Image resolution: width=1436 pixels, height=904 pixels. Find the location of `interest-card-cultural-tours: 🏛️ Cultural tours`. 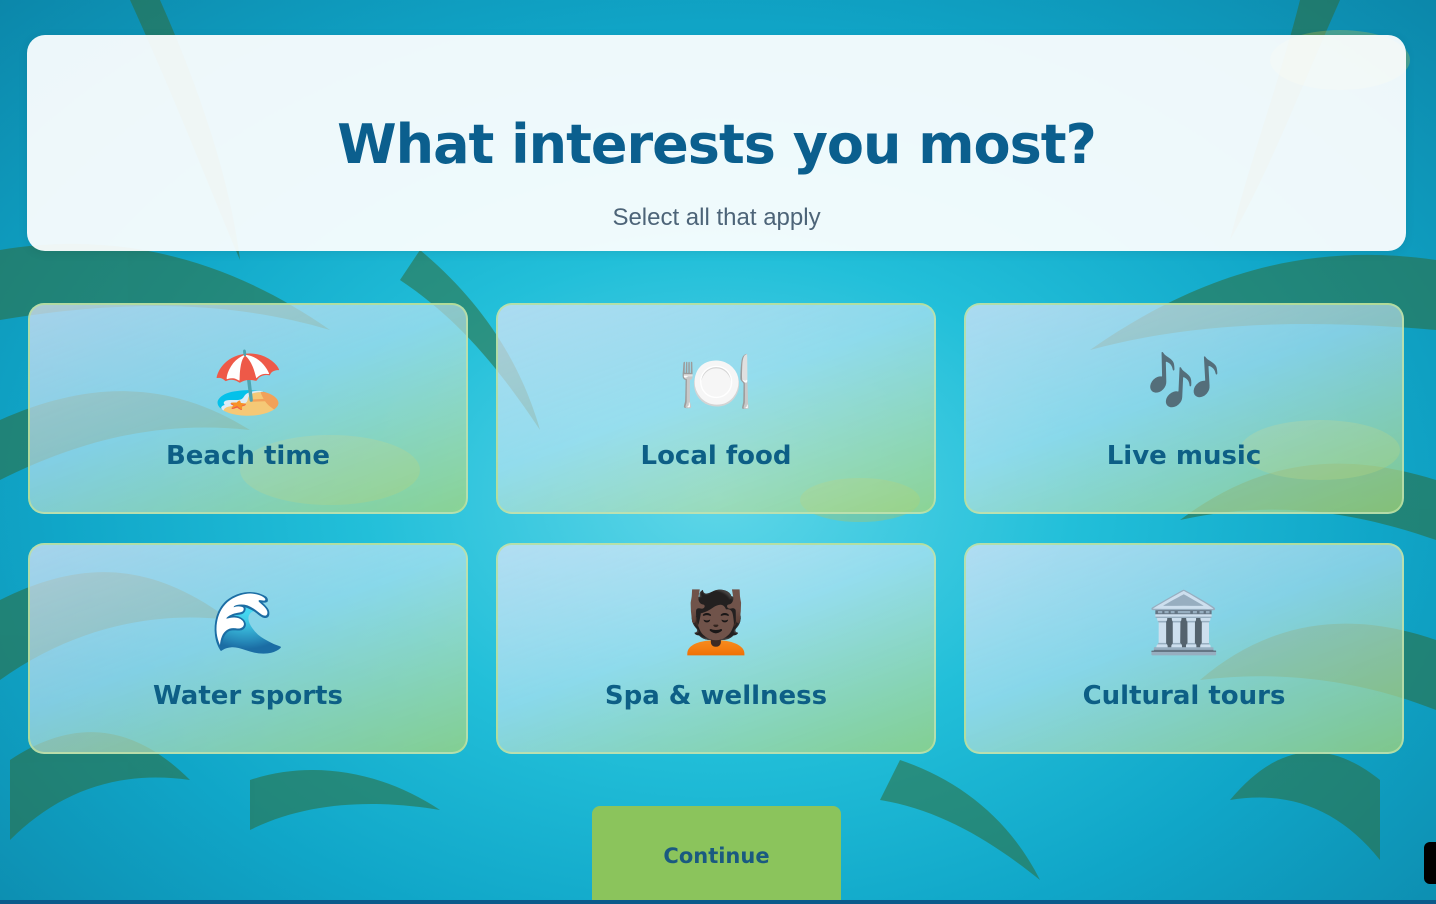

interest-card-cultural-tours: 🏛️ Cultural tours is located at coordinates (1184, 648).